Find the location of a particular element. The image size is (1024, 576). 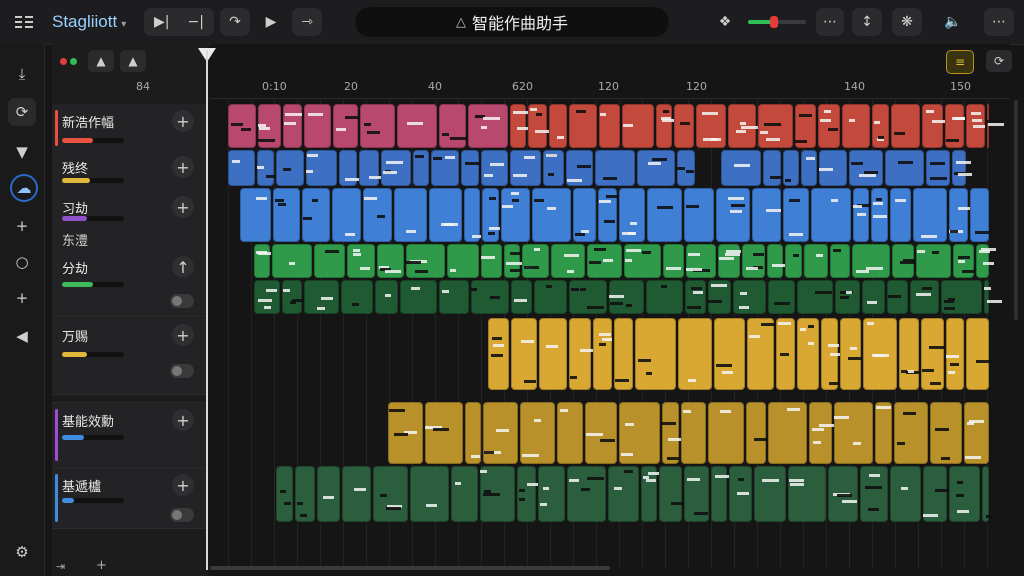

play-icon: ▶ is located at coordinates (271, 22).